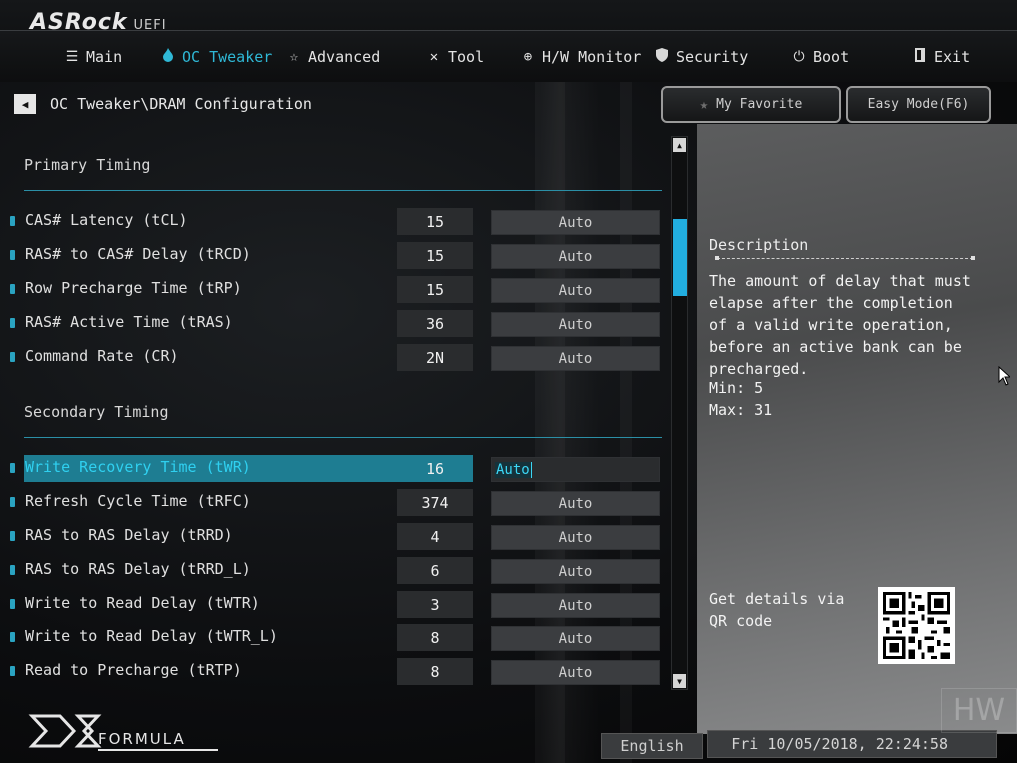 This screenshot has width=1017, height=763. What do you see at coordinates (662, 57) in the screenshot?
I see `shield-icon` at bounding box center [662, 57].